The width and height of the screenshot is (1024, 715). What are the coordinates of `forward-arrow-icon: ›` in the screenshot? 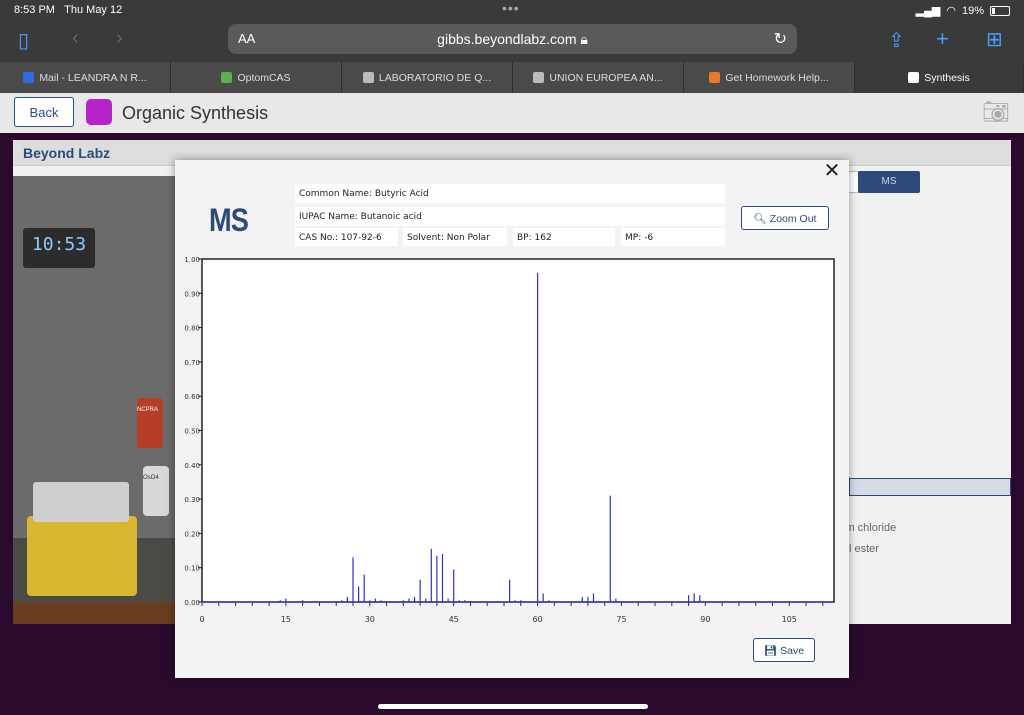 It's located at (119, 38).